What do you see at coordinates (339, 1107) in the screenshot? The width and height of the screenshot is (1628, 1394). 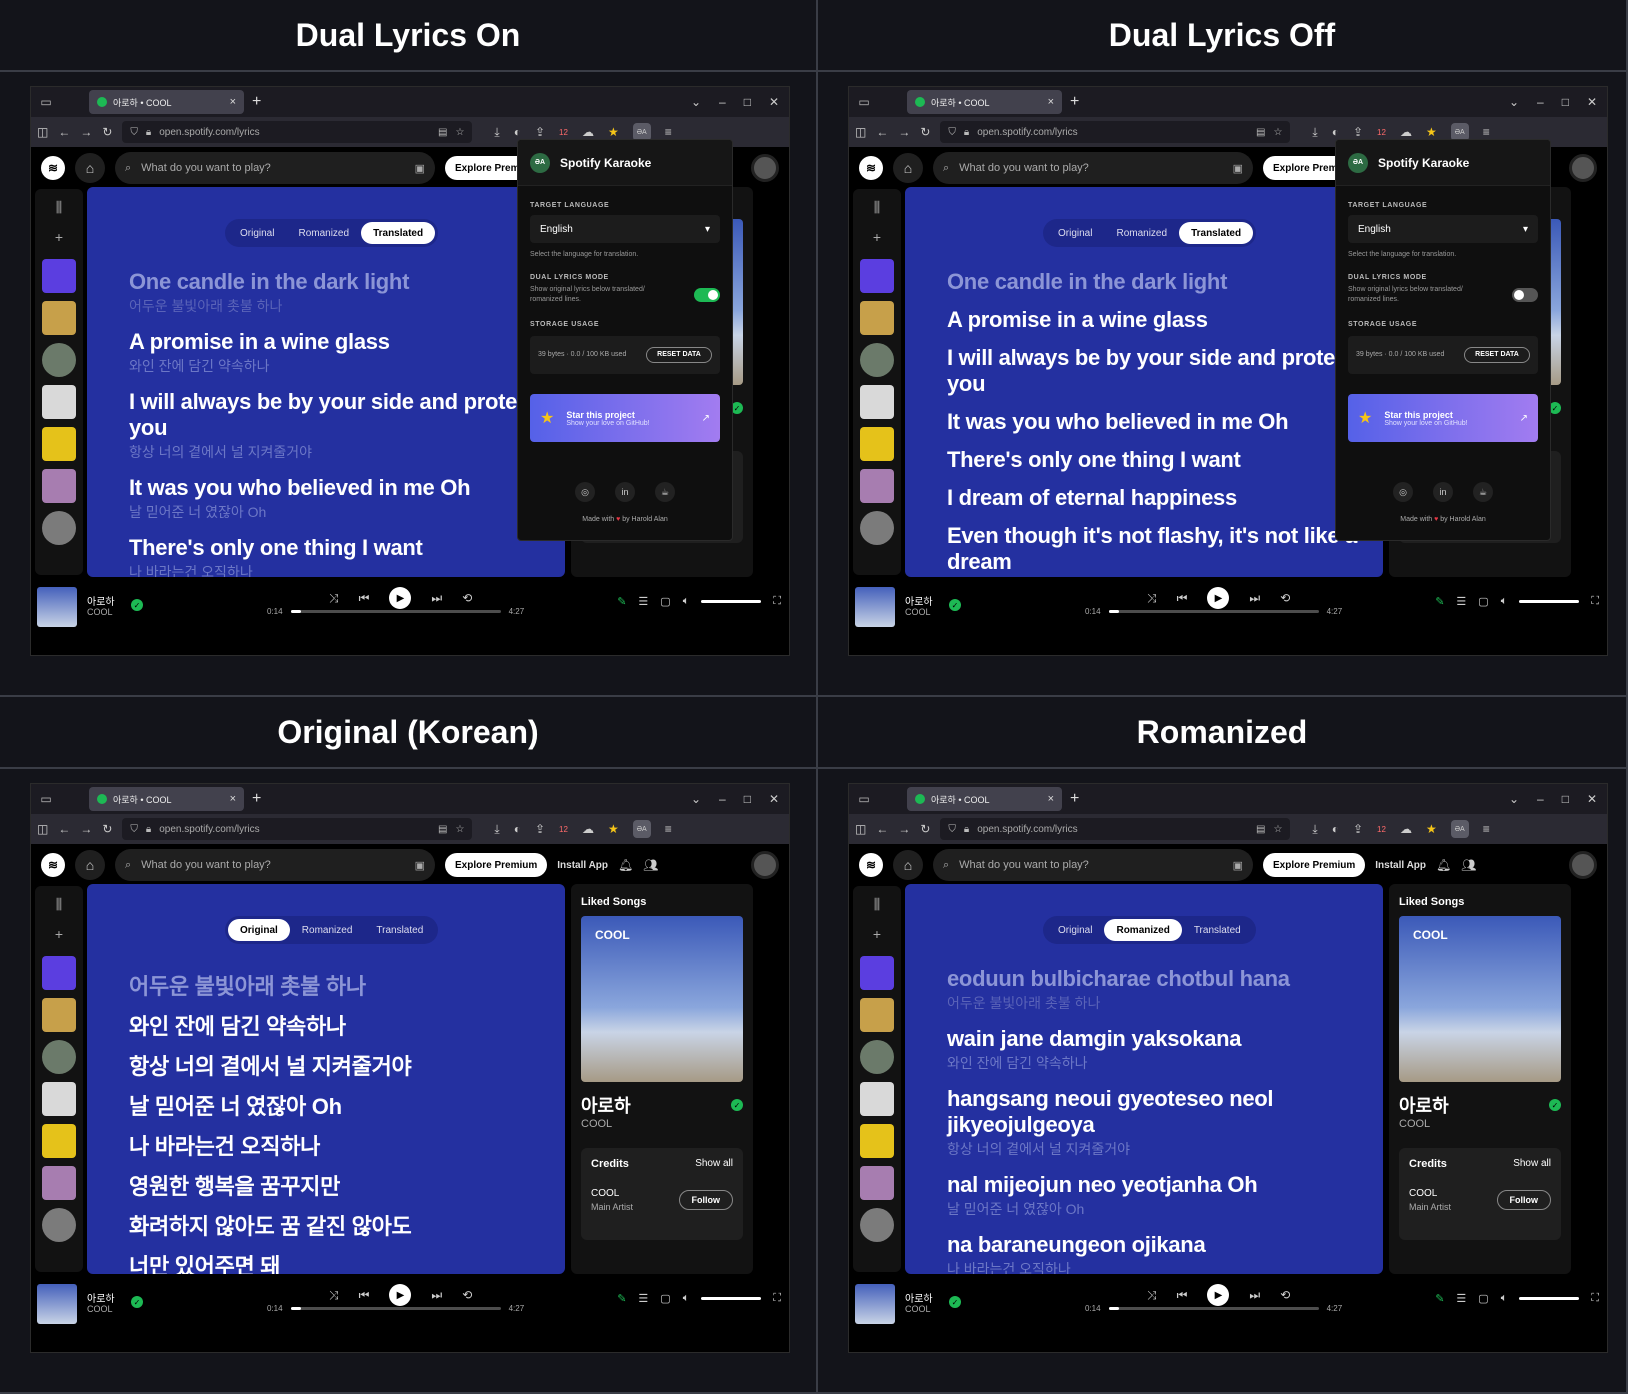 I see `lyric-line: 날 믿어준 너 였잖아 Oh` at bounding box center [339, 1107].